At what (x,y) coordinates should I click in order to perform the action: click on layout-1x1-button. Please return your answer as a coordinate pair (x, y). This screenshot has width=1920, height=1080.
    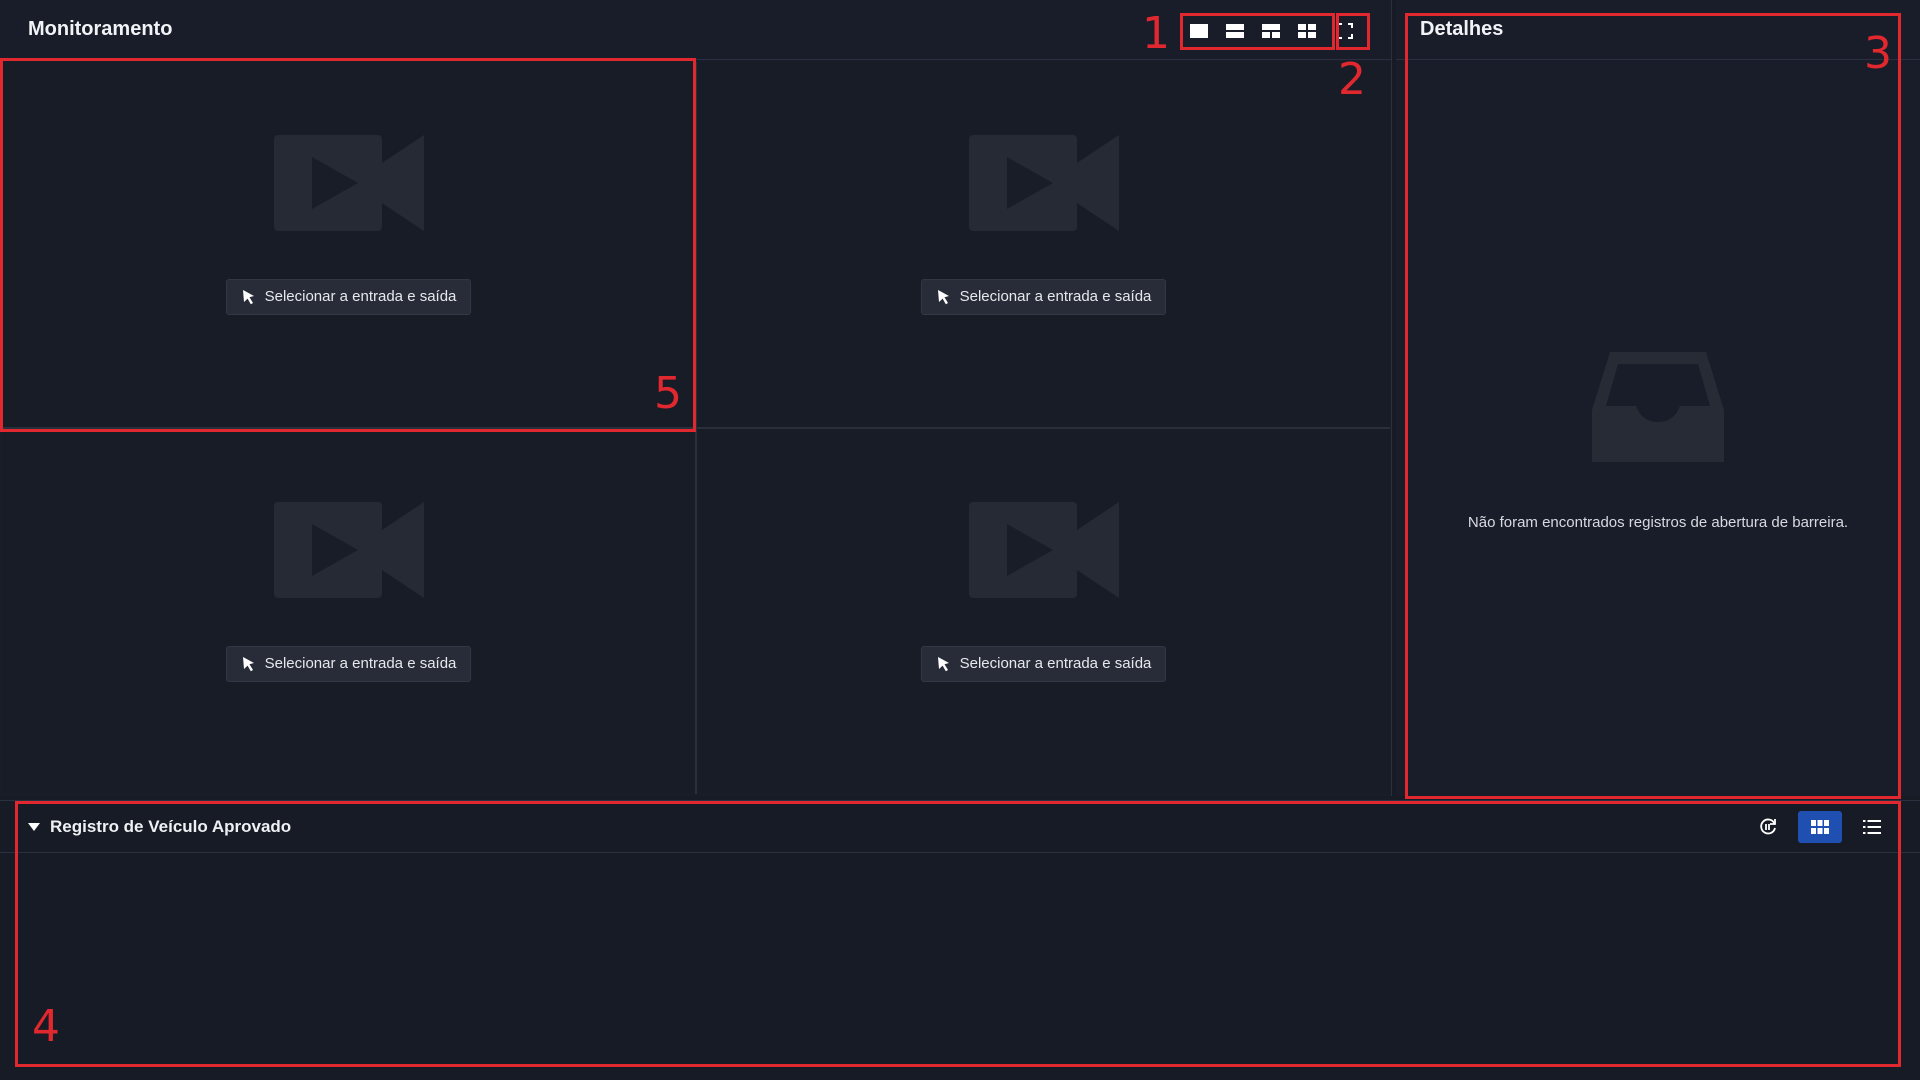
    Looking at the image, I should click on (1199, 31).